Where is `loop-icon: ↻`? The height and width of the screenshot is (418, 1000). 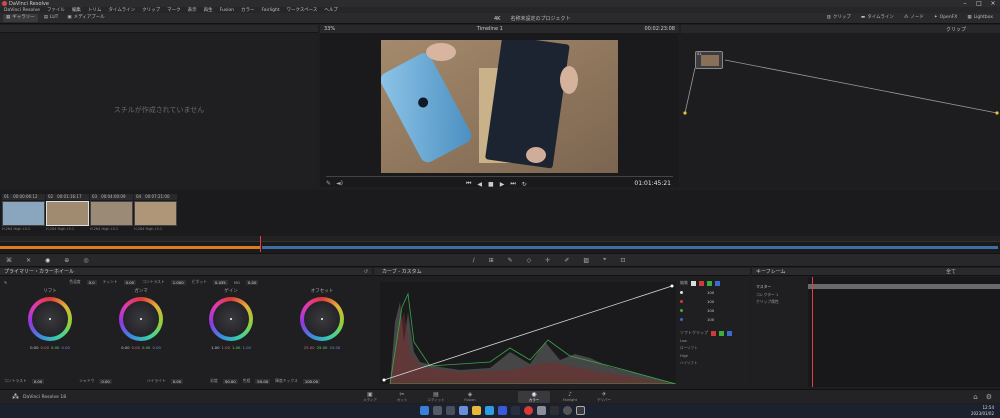 loop-icon: ↻ is located at coordinates (524, 184).